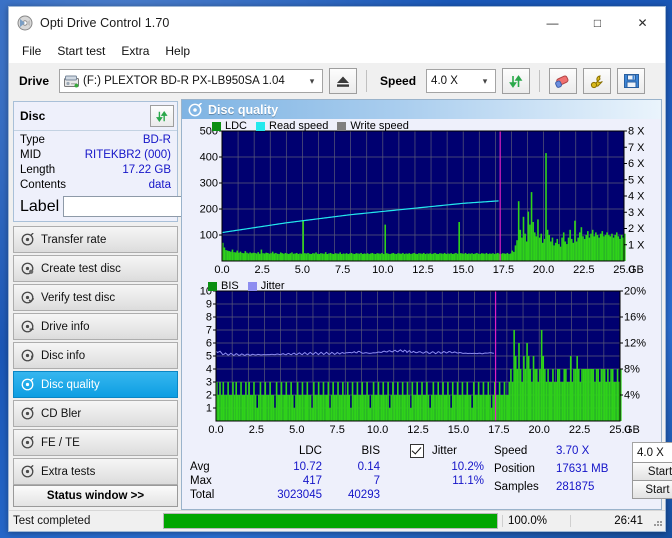 The height and width of the screenshot is (538, 672). What do you see at coordinates (95, 326) in the screenshot?
I see `sidebar-item-drive-info: Drive info` at bounding box center [95, 326].